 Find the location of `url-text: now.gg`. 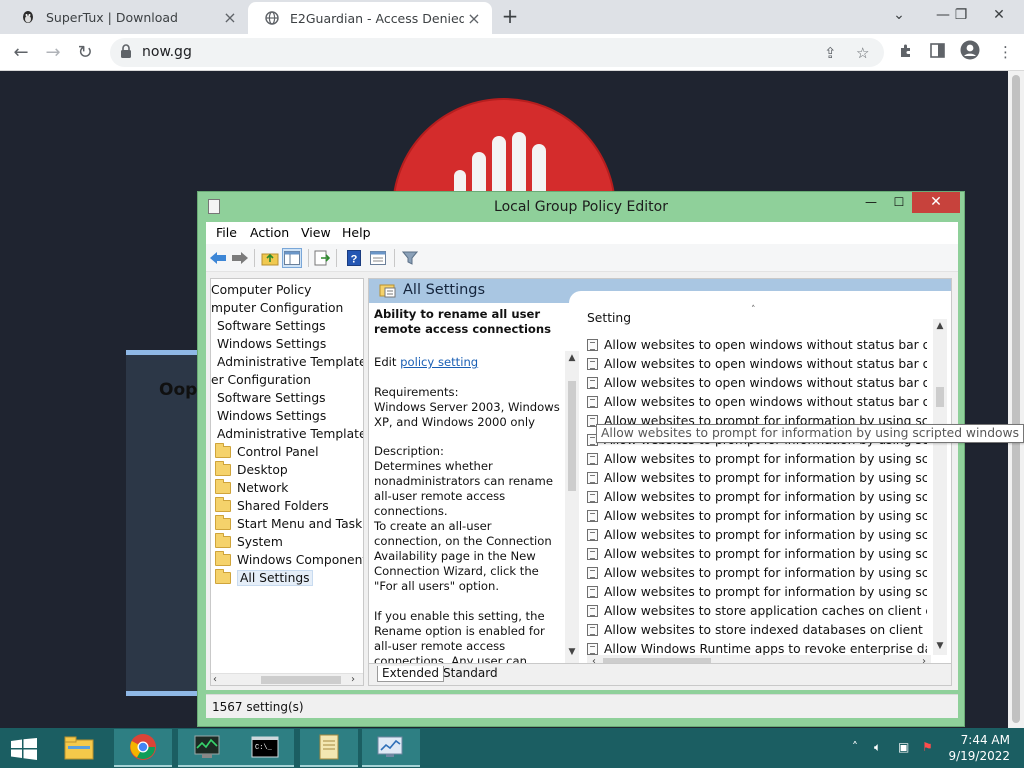

url-text: now.gg is located at coordinates (167, 52).